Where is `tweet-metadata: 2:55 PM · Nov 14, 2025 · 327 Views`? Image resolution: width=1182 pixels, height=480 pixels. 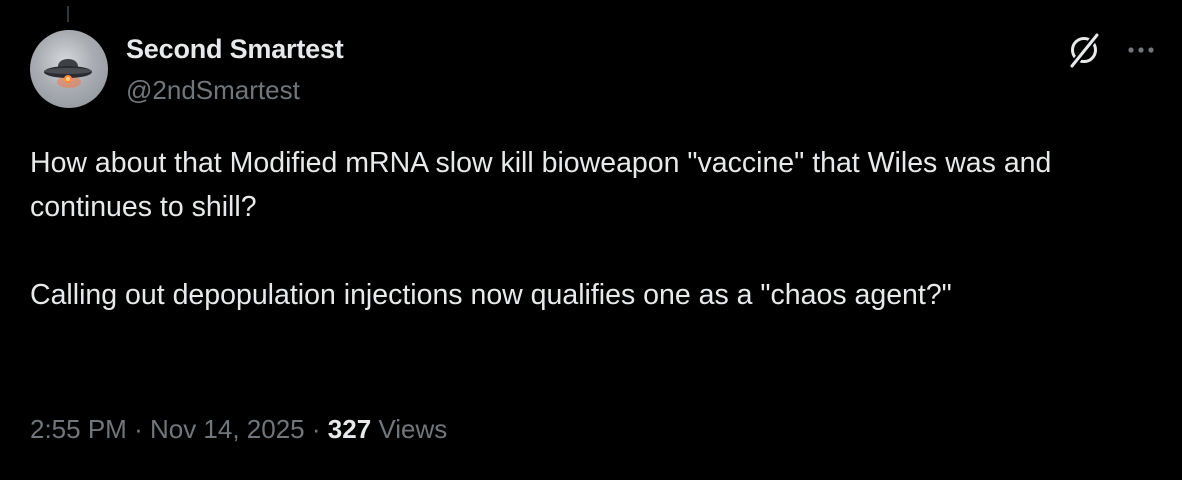 tweet-metadata: 2:55 PM · Nov 14, 2025 · 327 Views is located at coordinates (238, 429).